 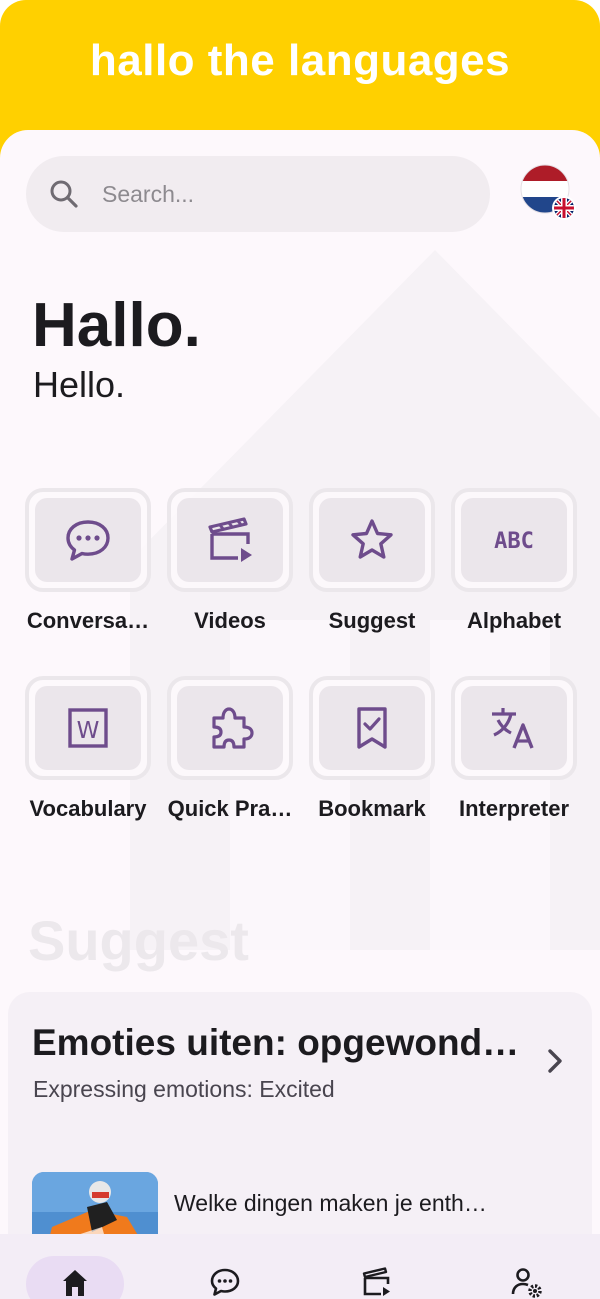 What do you see at coordinates (372, 728) in the screenshot?
I see `bookmark-check-icon` at bounding box center [372, 728].